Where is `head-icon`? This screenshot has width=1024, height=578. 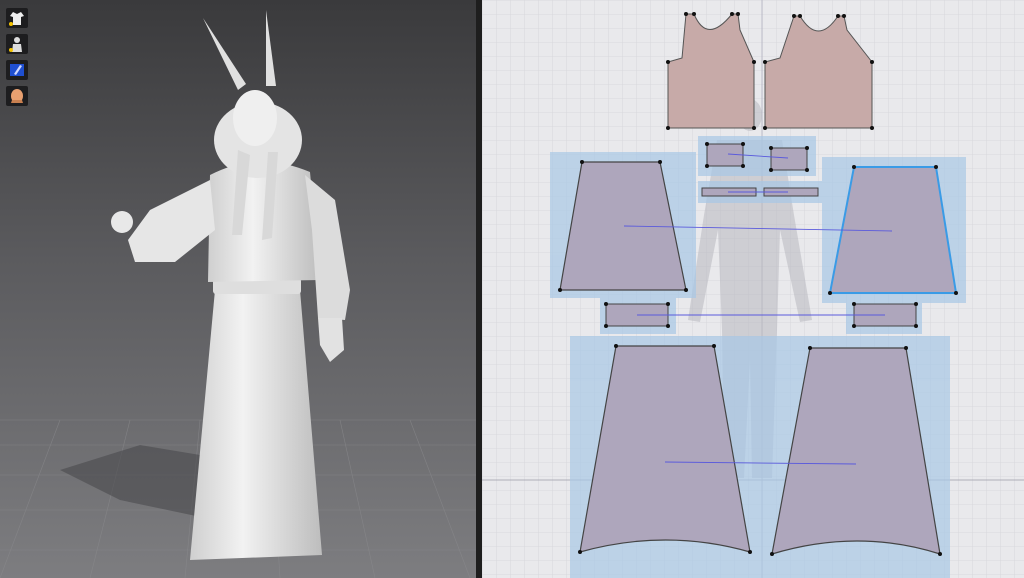 head-icon is located at coordinates (17, 96).